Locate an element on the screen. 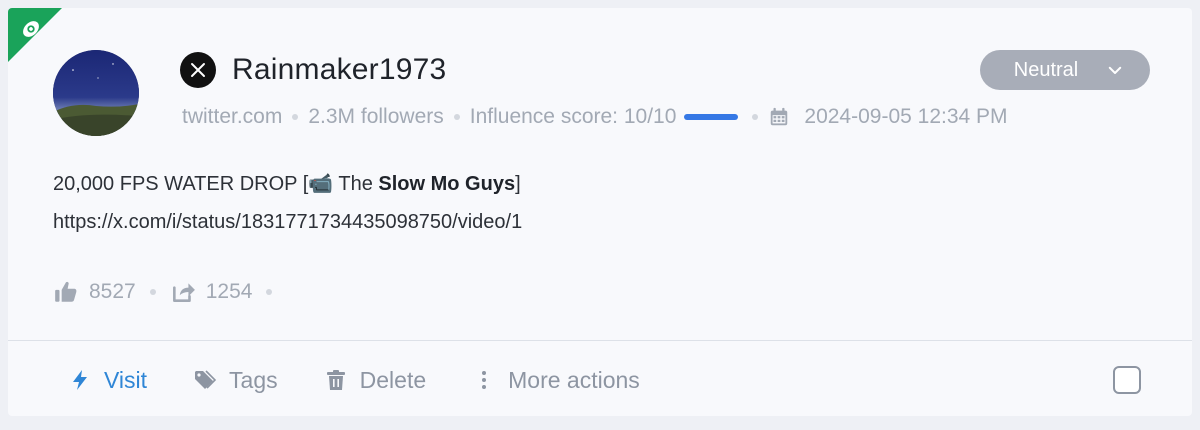 This screenshot has height=430, width=1200. delete-button: Delete is located at coordinates (375, 380).